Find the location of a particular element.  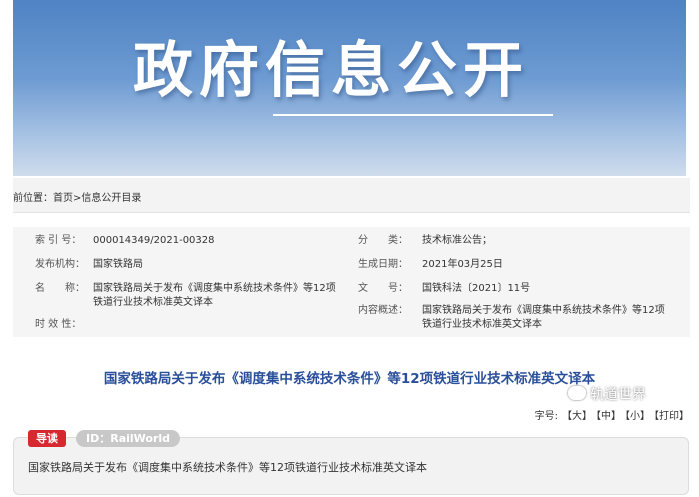

banner-title: 政府信息公开 is located at coordinates (331, 71).